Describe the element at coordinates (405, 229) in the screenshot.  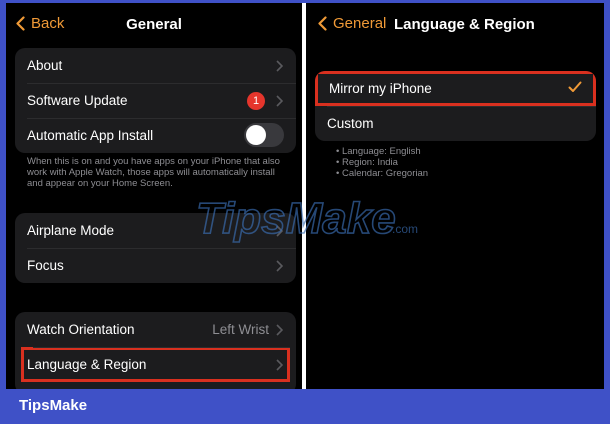
I see `watermark-suffix: .com` at that location.